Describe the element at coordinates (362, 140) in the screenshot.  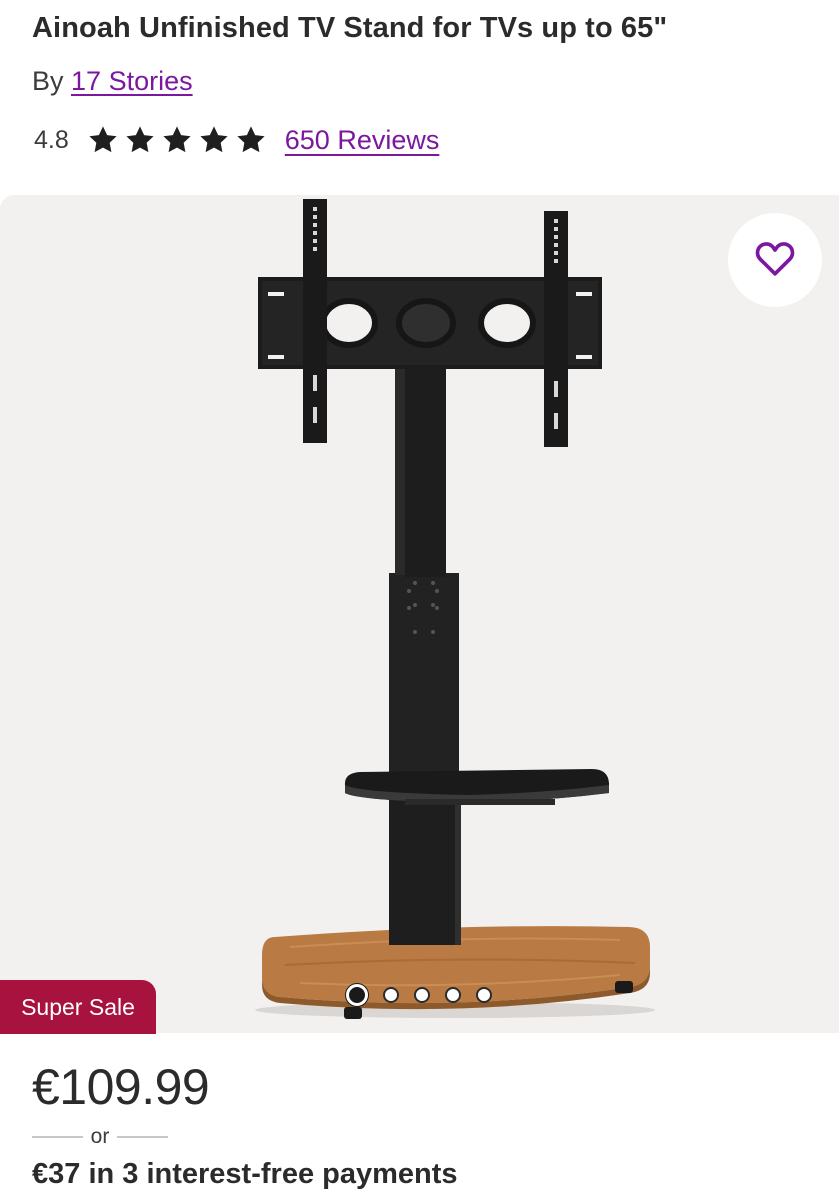
I see `reviews-link: 650 Reviews` at that location.